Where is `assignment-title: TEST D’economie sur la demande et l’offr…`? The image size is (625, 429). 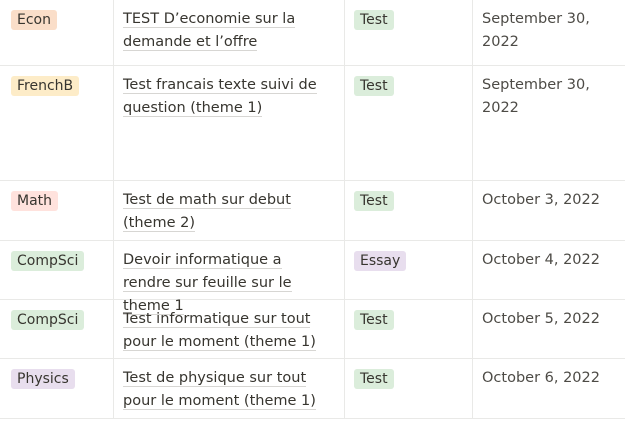 assignment-title: TEST D’economie sur la demande et l’offr… is located at coordinates (228, 31).